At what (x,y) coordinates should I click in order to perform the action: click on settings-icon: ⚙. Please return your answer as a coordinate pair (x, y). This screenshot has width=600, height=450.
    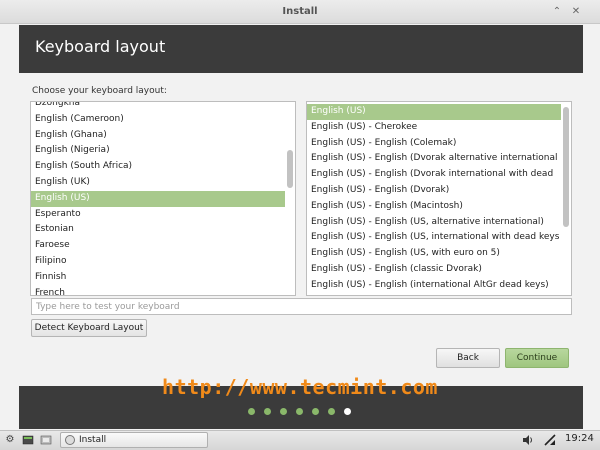
    Looking at the image, I should click on (10, 440).